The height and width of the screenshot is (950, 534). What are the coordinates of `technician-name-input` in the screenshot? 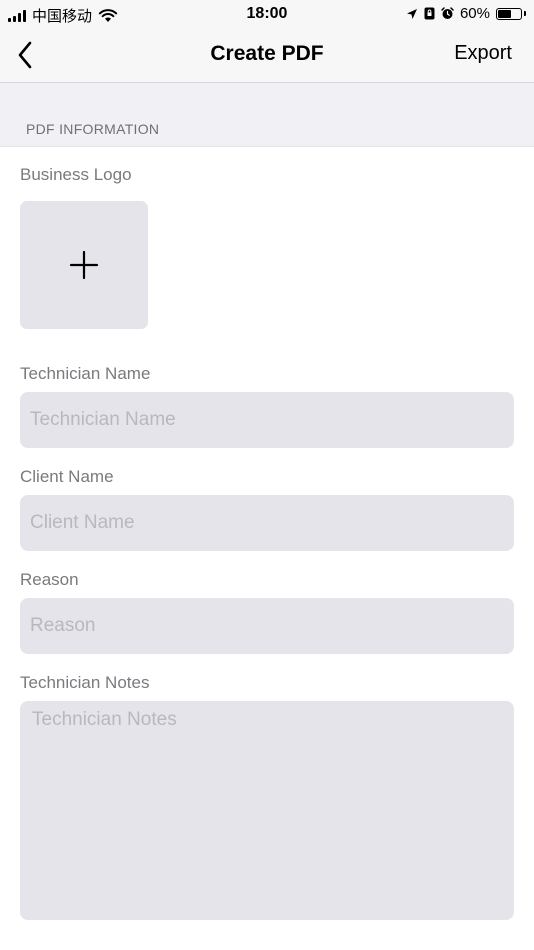 It's located at (267, 420).